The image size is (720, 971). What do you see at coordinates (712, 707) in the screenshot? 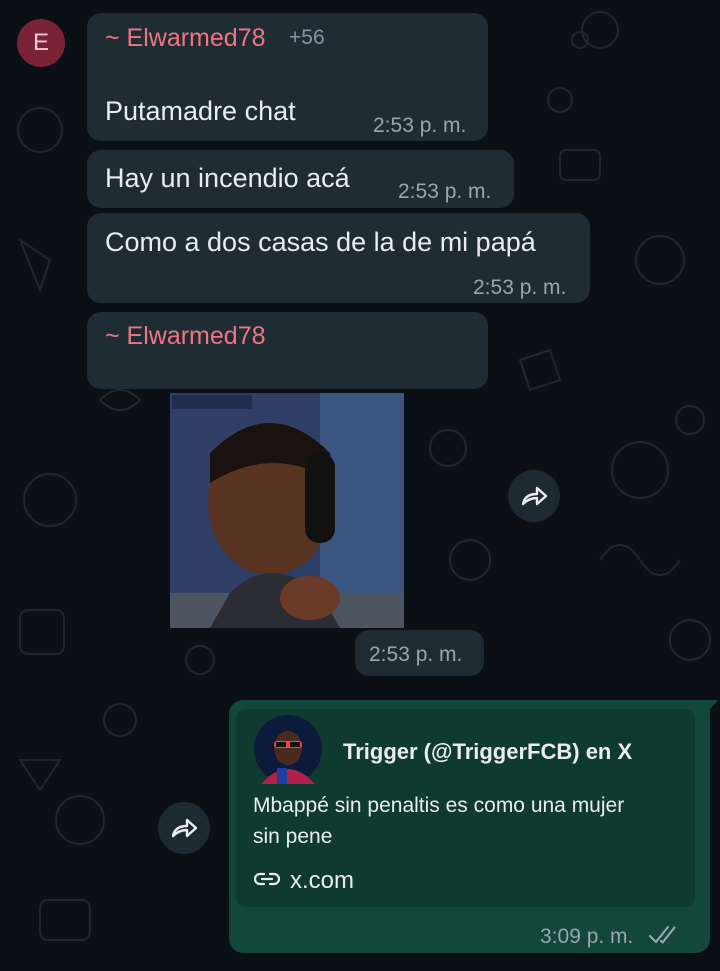
I see `bubble-tail` at bounding box center [712, 707].